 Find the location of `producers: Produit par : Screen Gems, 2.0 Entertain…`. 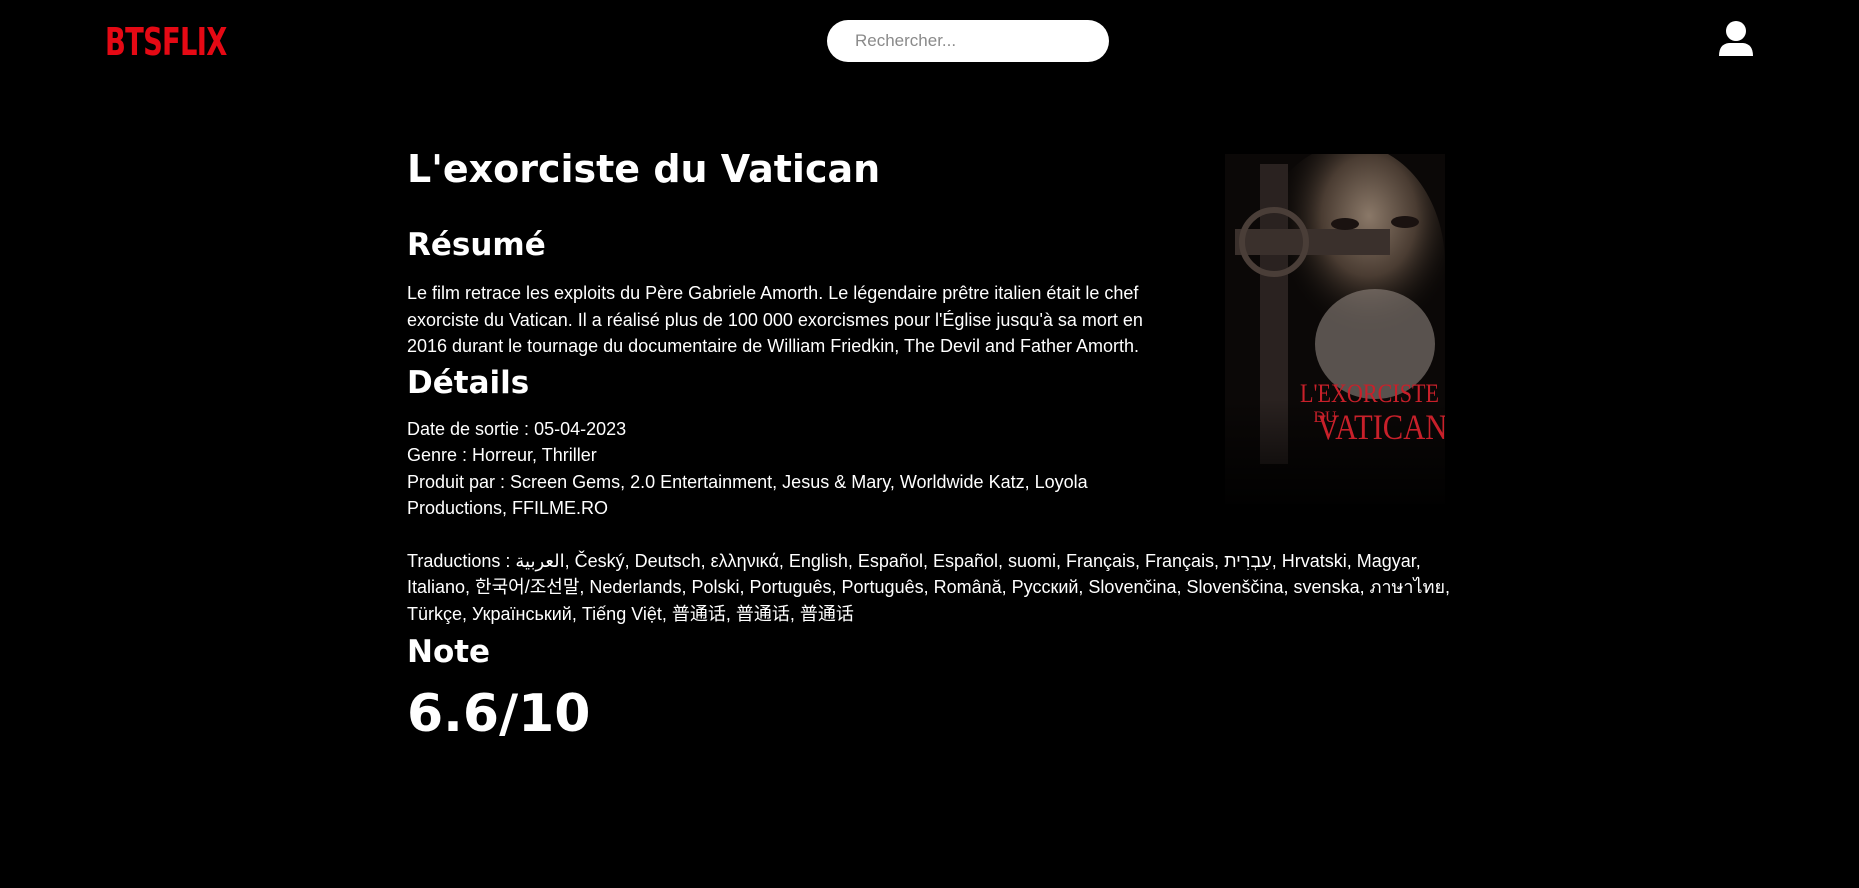

producers: Produit par : Screen Gems, 2.0 Entertain… is located at coordinates (747, 495).